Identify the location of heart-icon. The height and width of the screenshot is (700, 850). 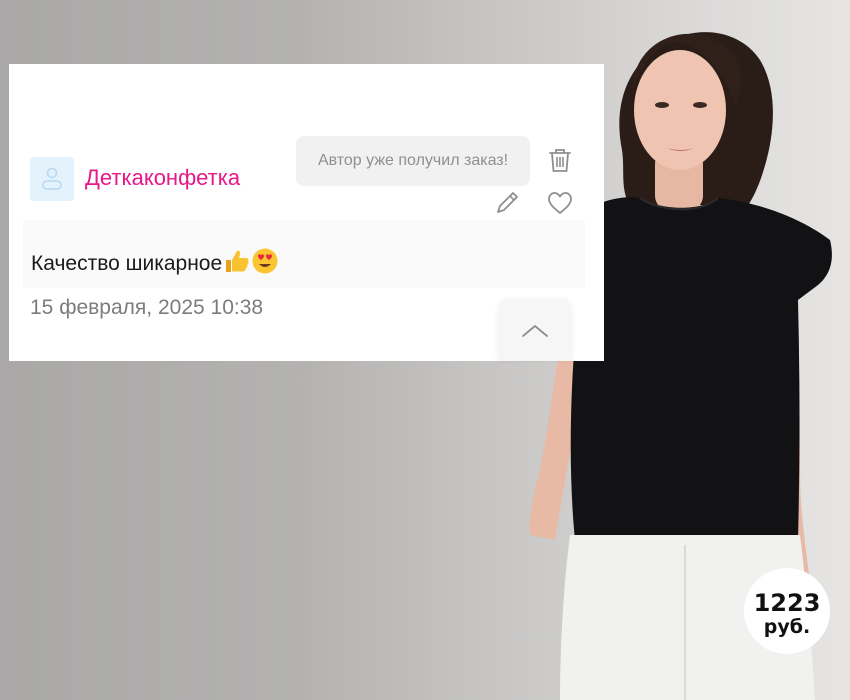
(560, 203).